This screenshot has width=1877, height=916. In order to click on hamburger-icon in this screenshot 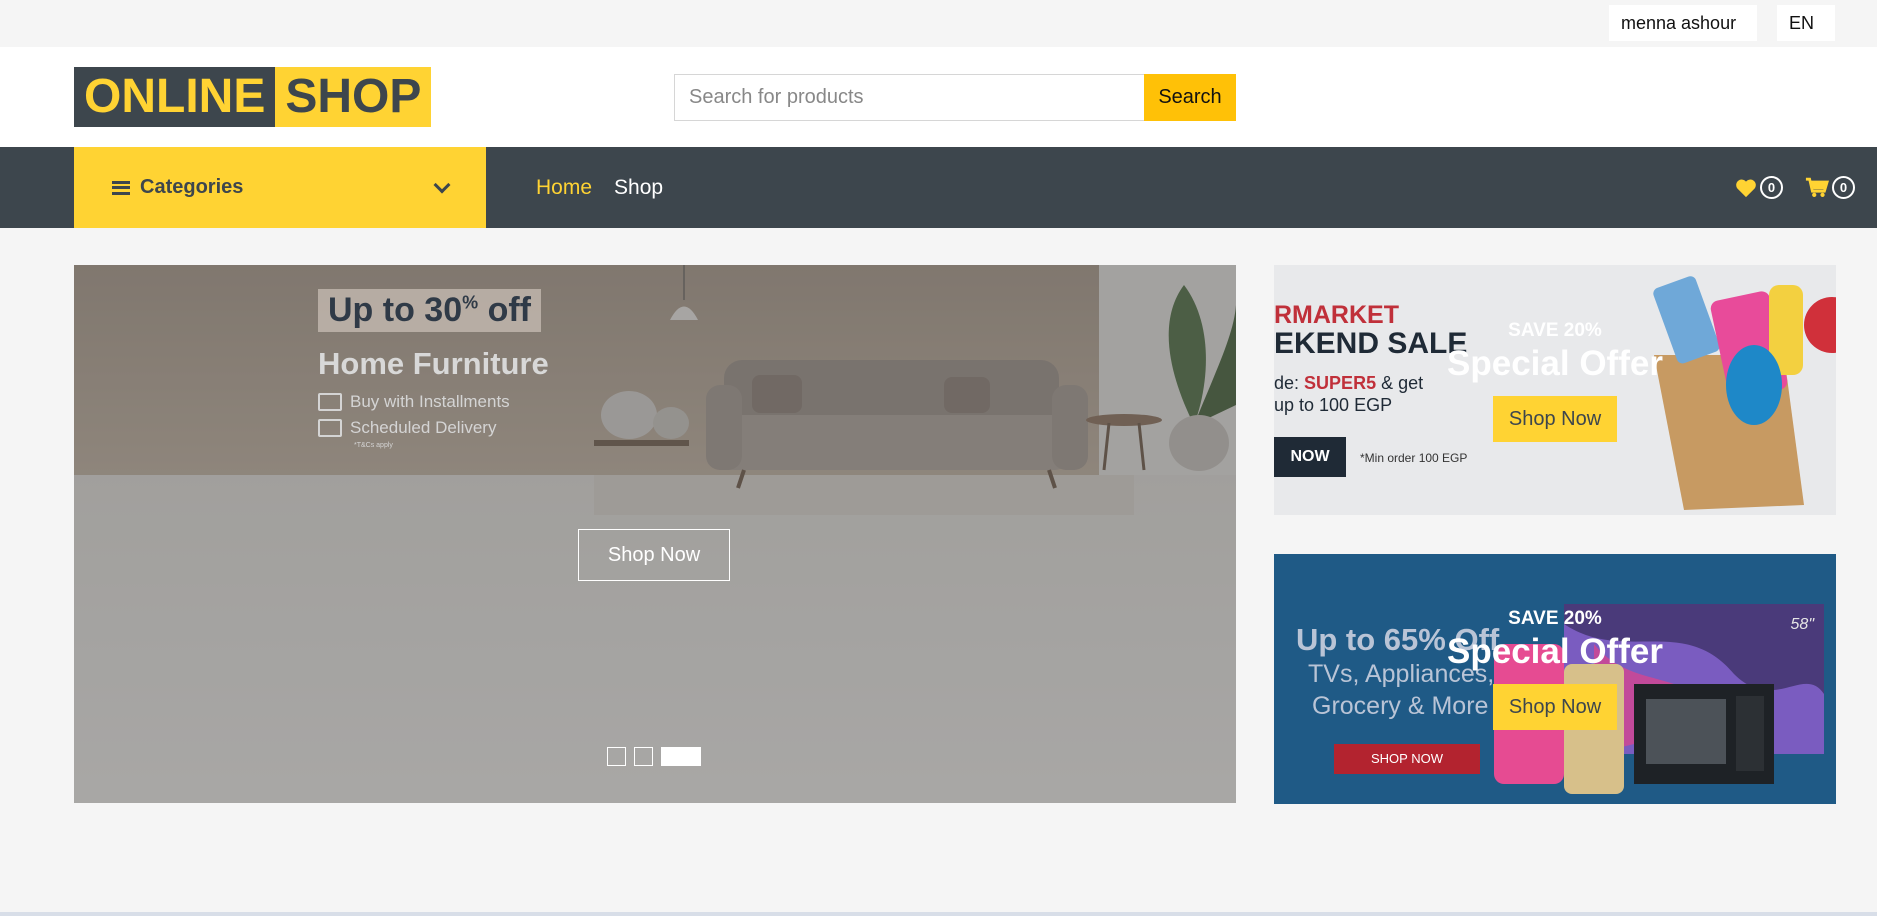, I will do `click(121, 187)`.